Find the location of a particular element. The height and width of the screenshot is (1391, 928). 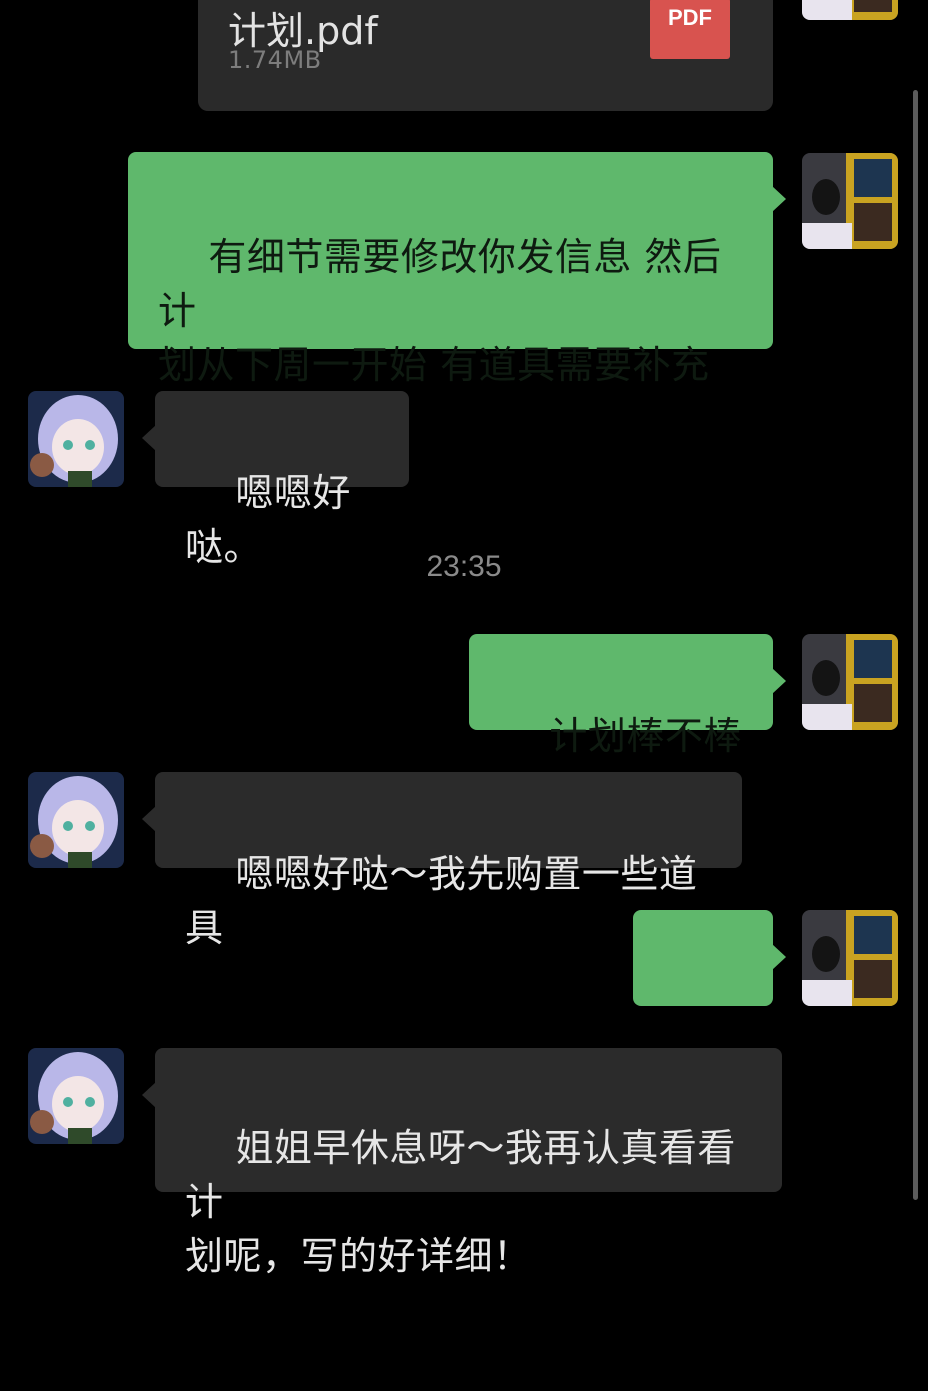

pdf-file-icon: PDF is located at coordinates (690, 29).